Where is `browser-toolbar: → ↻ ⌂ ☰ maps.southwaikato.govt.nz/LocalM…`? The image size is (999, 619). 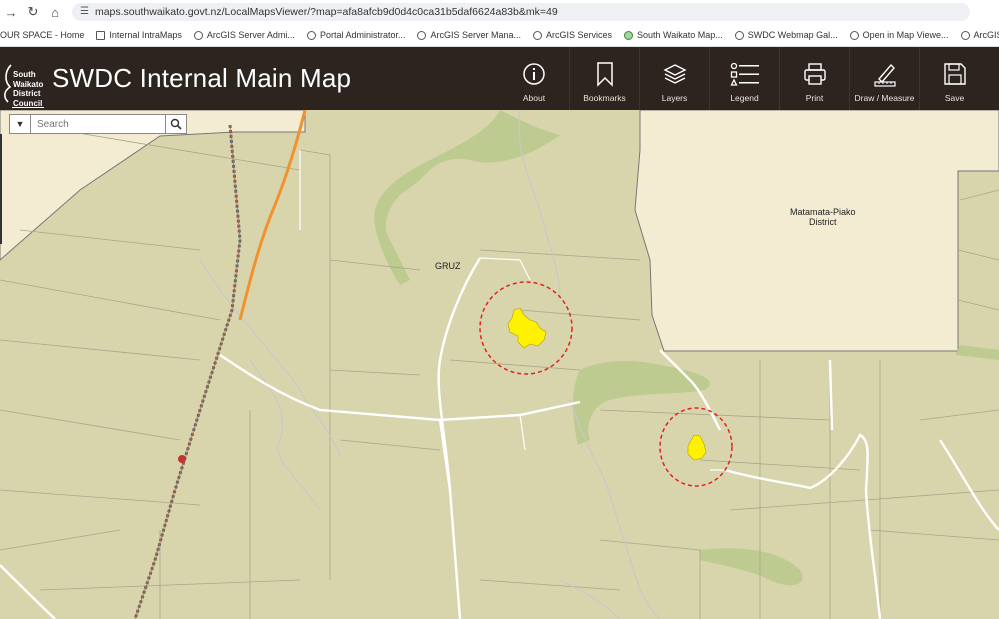 browser-toolbar: → ↻ ⌂ ☰ maps.southwaikato.govt.nz/LocalM… is located at coordinates (499, 12).